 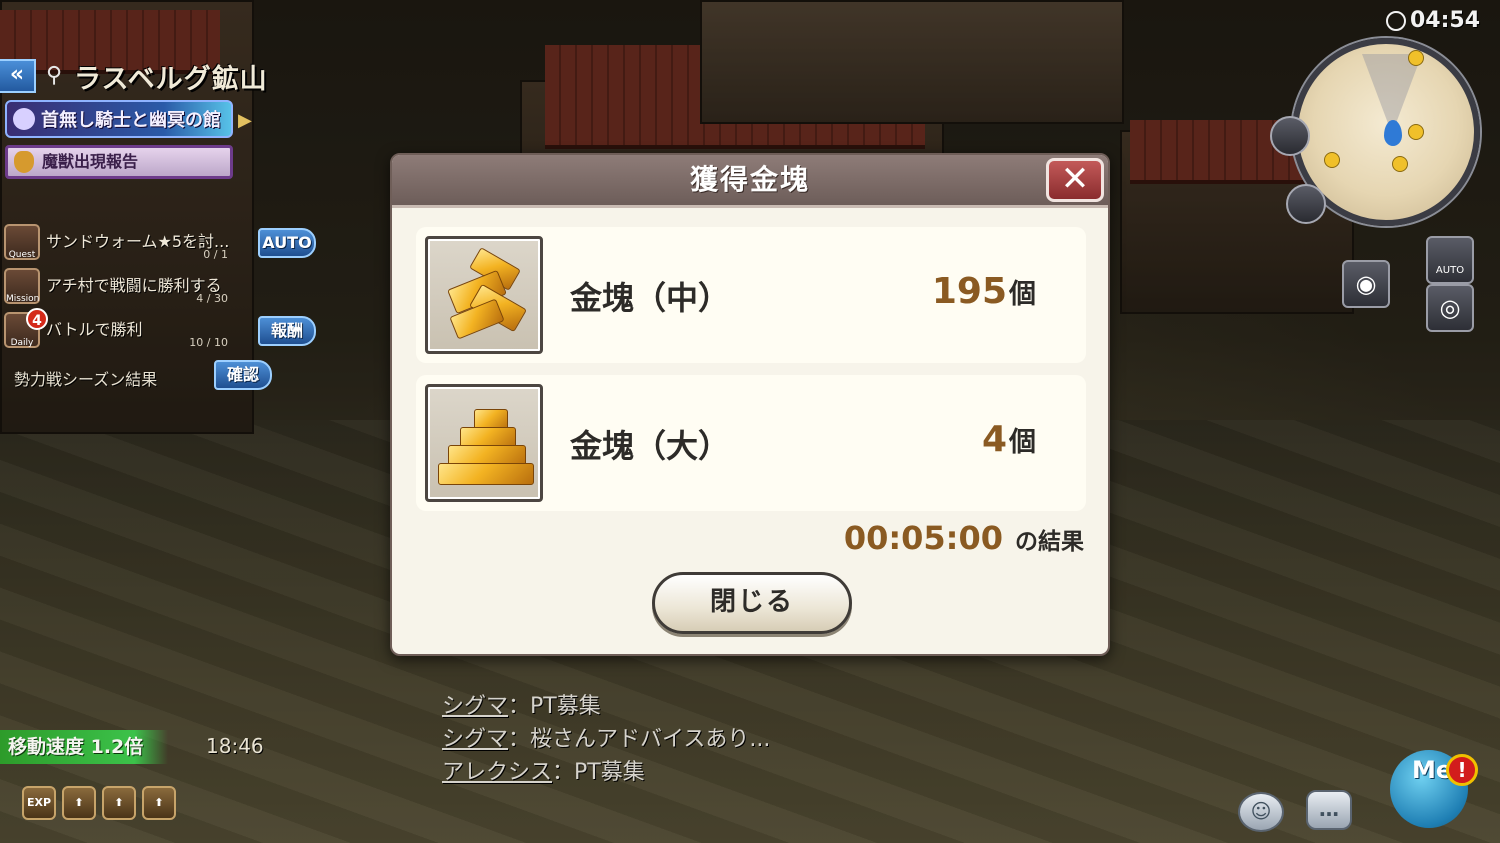 What do you see at coordinates (1450, 308) in the screenshot?
I see `party-icon: ◎` at bounding box center [1450, 308].